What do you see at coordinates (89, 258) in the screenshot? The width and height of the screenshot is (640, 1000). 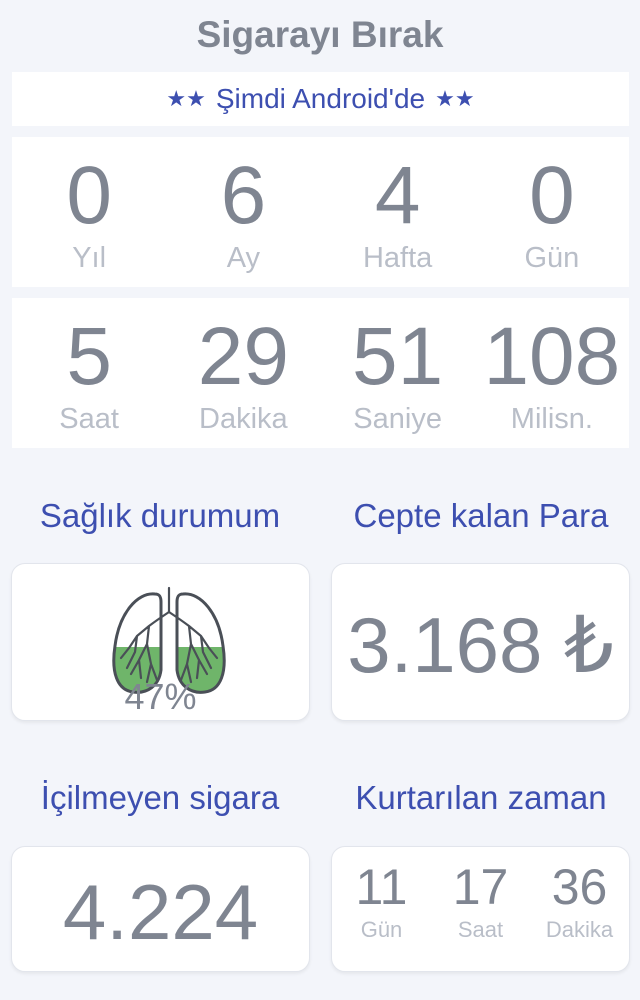 I see `counter-unit: Yıl` at bounding box center [89, 258].